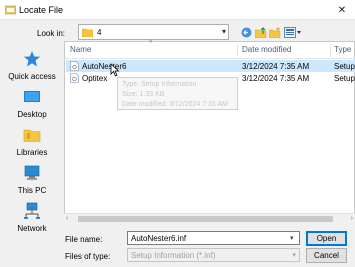 This screenshot has width=355, height=267. I want to click on folder-icon, so click(87, 32).